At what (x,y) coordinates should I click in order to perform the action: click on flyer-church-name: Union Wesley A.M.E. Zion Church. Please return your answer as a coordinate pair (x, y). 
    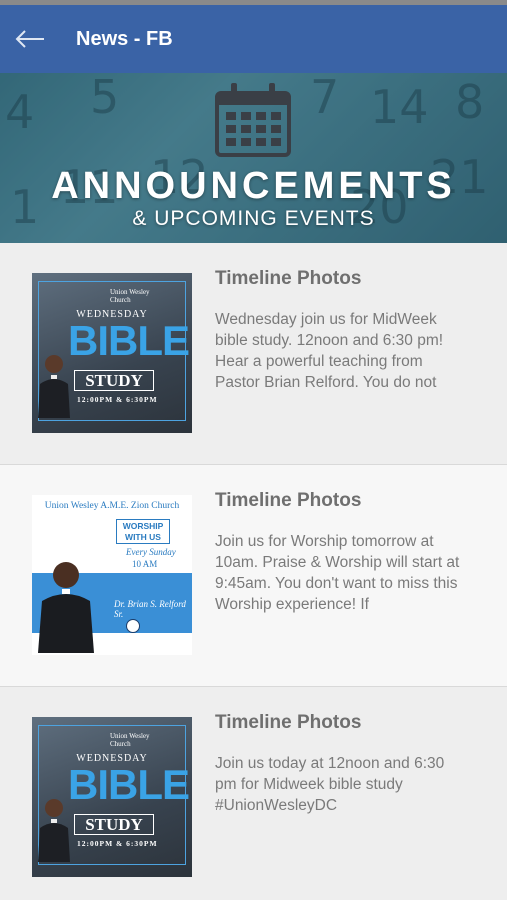
    Looking at the image, I should click on (112, 506).